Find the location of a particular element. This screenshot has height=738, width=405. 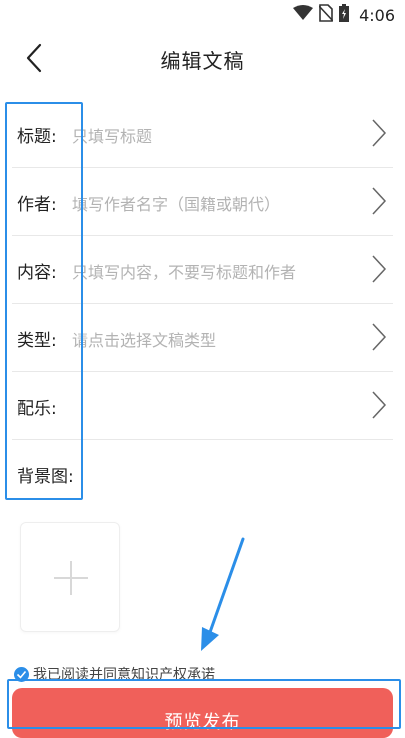

plus-icon is located at coordinates (71, 578).